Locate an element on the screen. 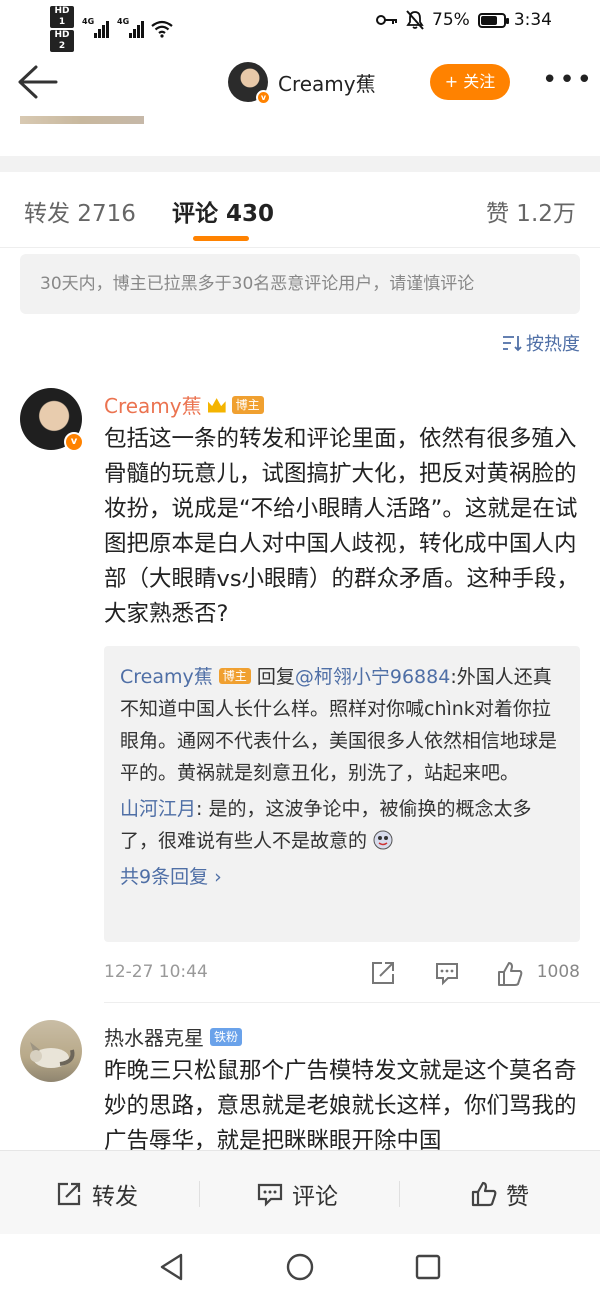 The image size is (600, 1300). battery-percent: 75% is located at coordinates (451, 20).